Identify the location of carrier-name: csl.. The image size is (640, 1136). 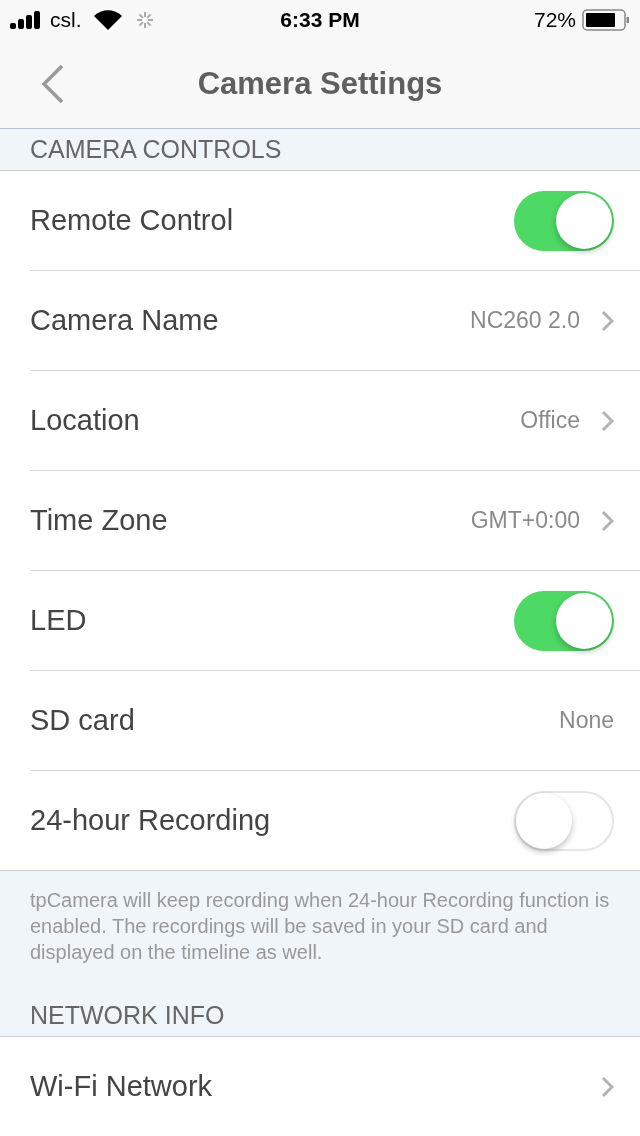
(66, 20).